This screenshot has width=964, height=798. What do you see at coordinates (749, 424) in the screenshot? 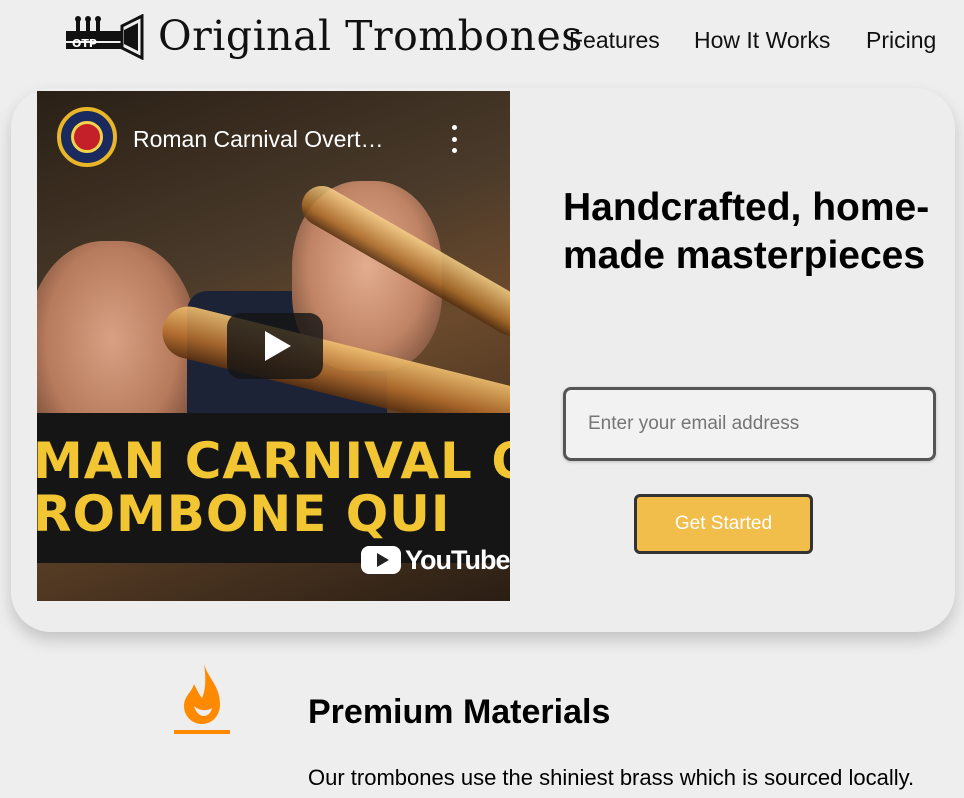
I see `email-input` at bounding box center [749, 424].